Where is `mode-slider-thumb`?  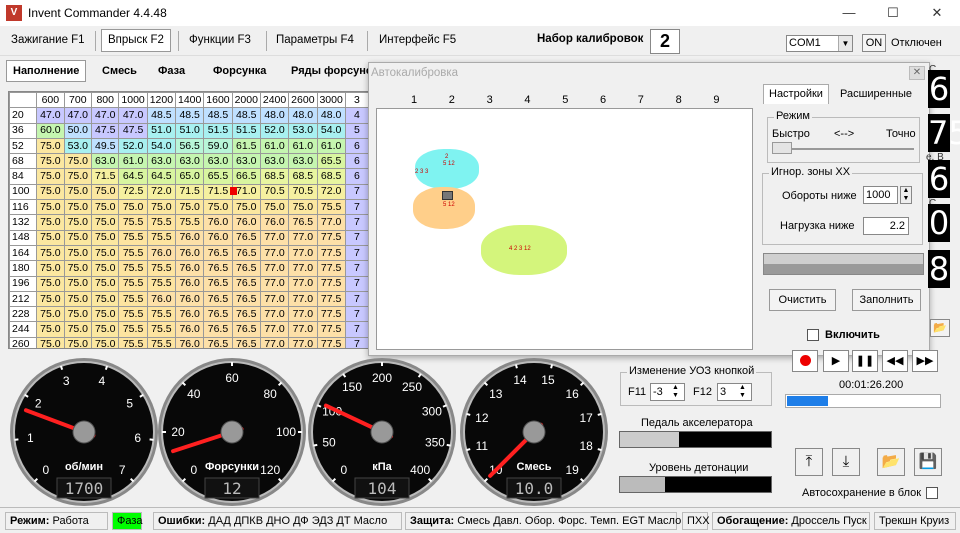
mode-slider-thumb is located at coordinates (782, 148).